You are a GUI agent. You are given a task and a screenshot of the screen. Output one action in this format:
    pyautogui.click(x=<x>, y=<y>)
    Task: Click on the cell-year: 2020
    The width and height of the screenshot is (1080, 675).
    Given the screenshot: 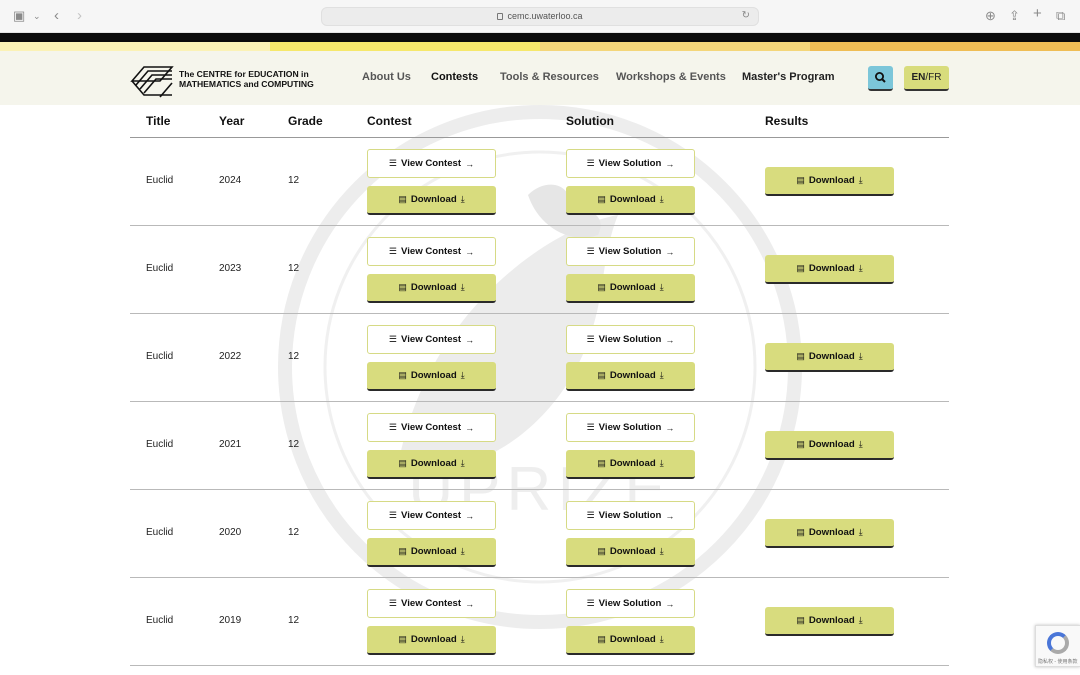 What is the action you would take?
    pyautogui.click(x=230, y=532)
    